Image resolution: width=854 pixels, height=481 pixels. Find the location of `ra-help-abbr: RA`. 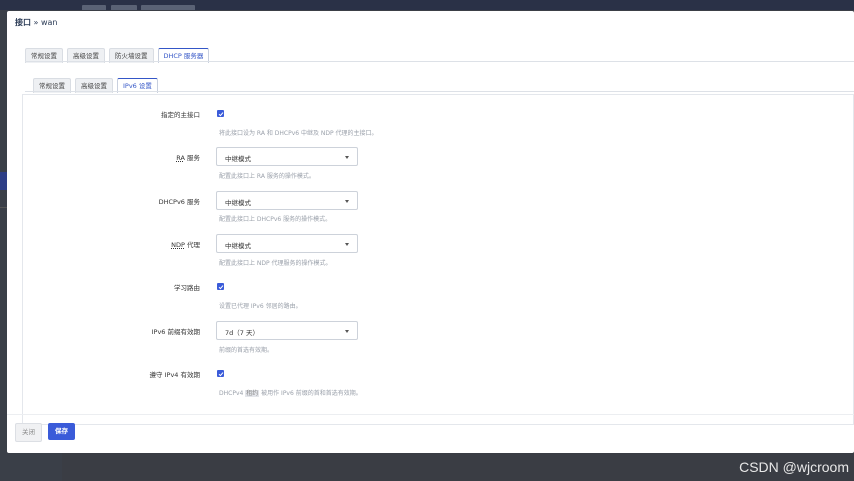

ra-help-abbr: RA is located at coordinates (260, 176).